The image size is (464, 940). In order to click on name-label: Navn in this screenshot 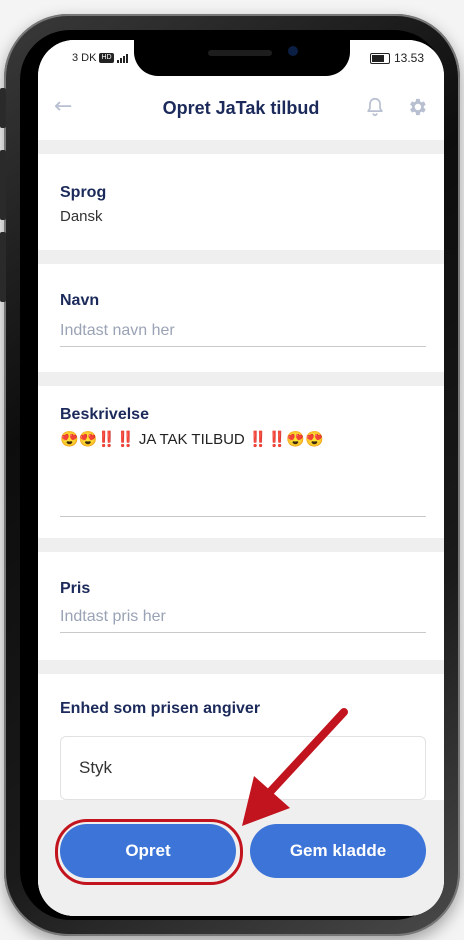, I will do `click(80, 300)`.